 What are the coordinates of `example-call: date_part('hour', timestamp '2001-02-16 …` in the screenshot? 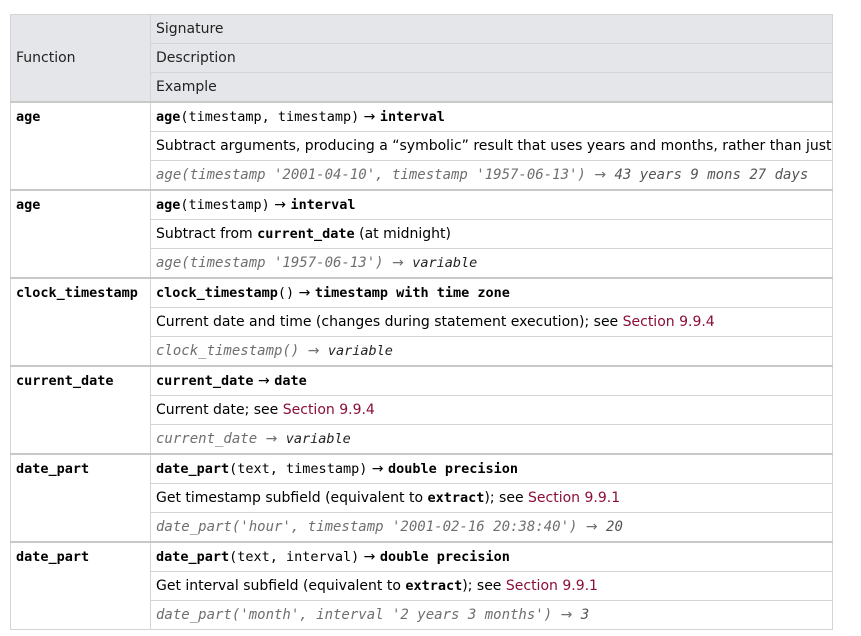 It's located at (367, 527).